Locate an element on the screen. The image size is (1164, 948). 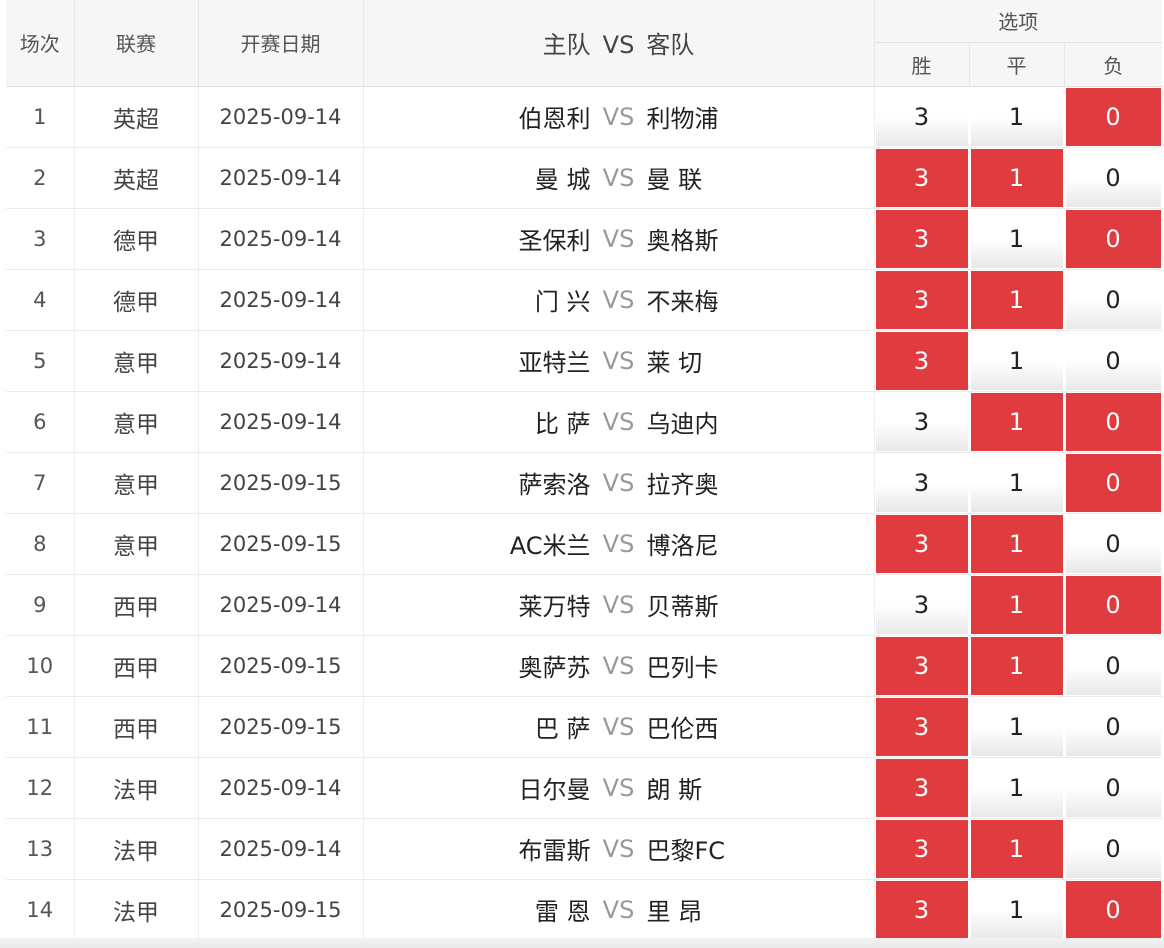
away-team: 巴伦西 is located at coordinates (682, 729).